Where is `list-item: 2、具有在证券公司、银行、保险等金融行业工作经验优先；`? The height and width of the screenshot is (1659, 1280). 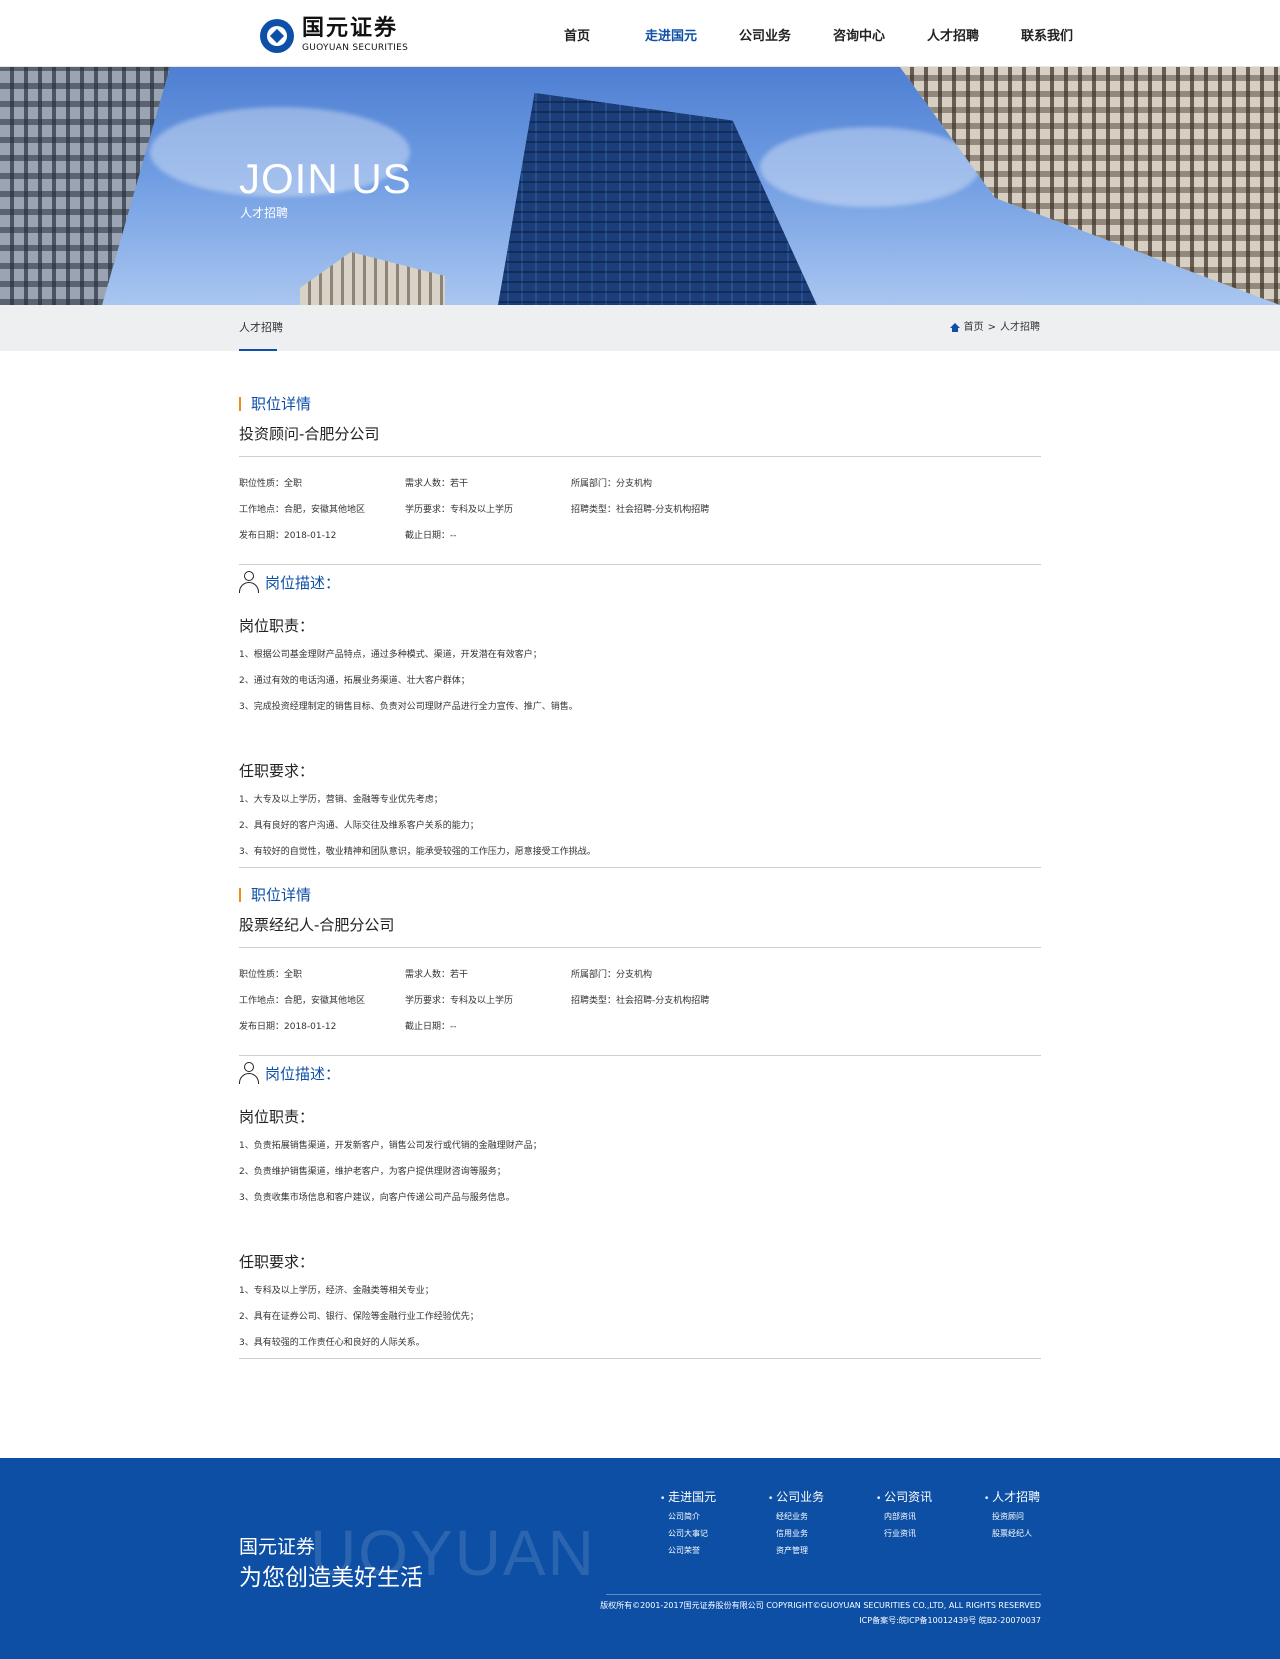
list-item: 2、具有在证券公司、银行、保险等金融行业工作经验优先； is located at coordinates (359, 1317).